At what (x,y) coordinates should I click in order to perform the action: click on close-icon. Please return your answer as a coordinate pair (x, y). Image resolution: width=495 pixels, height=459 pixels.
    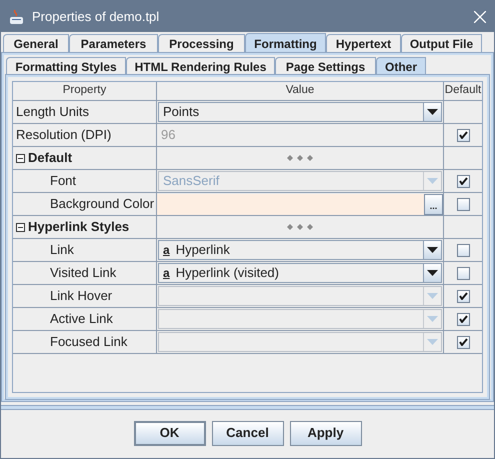
    Looking at the image, I should click on (480, 16).